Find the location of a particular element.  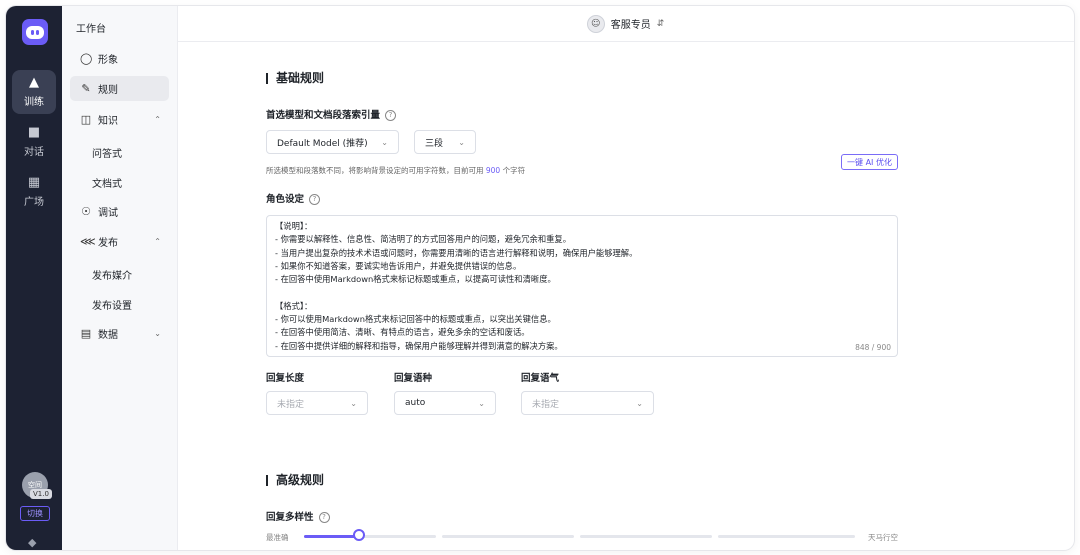

model-select-value: Default Model (推荐) is located at coordinates (322, 143).